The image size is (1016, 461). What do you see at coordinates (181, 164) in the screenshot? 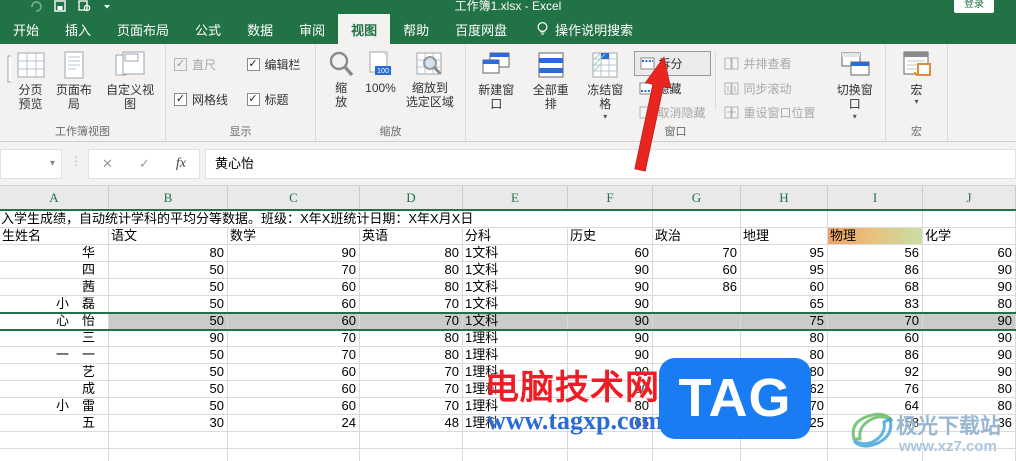
I see `insert-function-icon: fx` at bounding box center [181, 164].